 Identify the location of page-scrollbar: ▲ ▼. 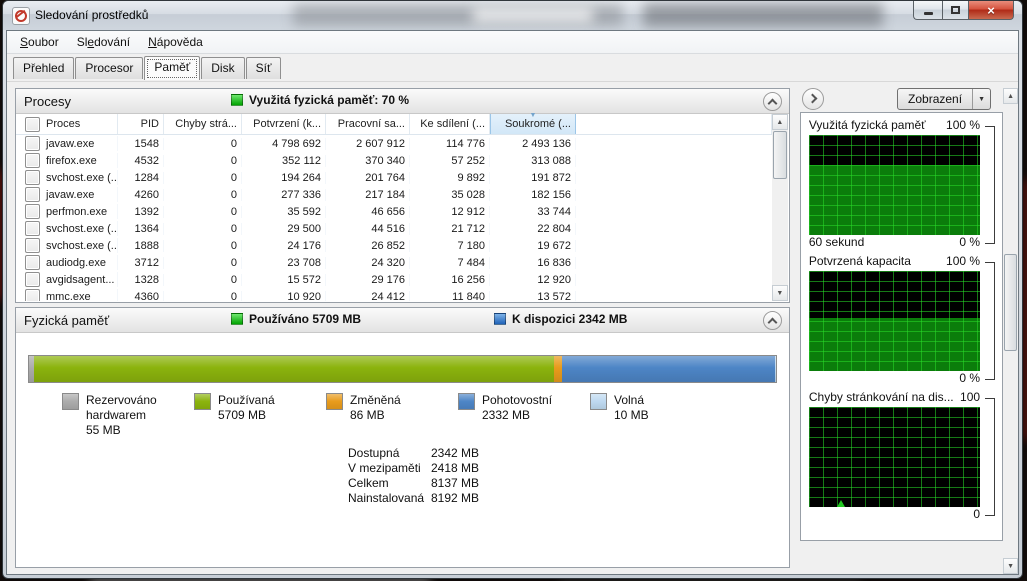
(1010, 331).